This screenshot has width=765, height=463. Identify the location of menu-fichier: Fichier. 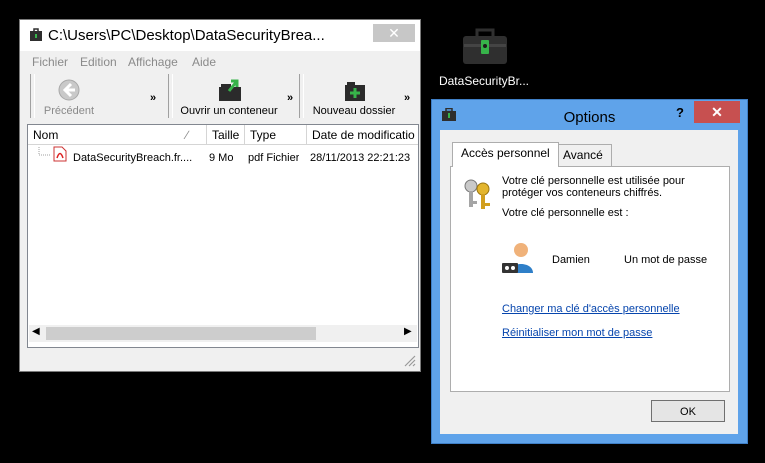
(50, 62).